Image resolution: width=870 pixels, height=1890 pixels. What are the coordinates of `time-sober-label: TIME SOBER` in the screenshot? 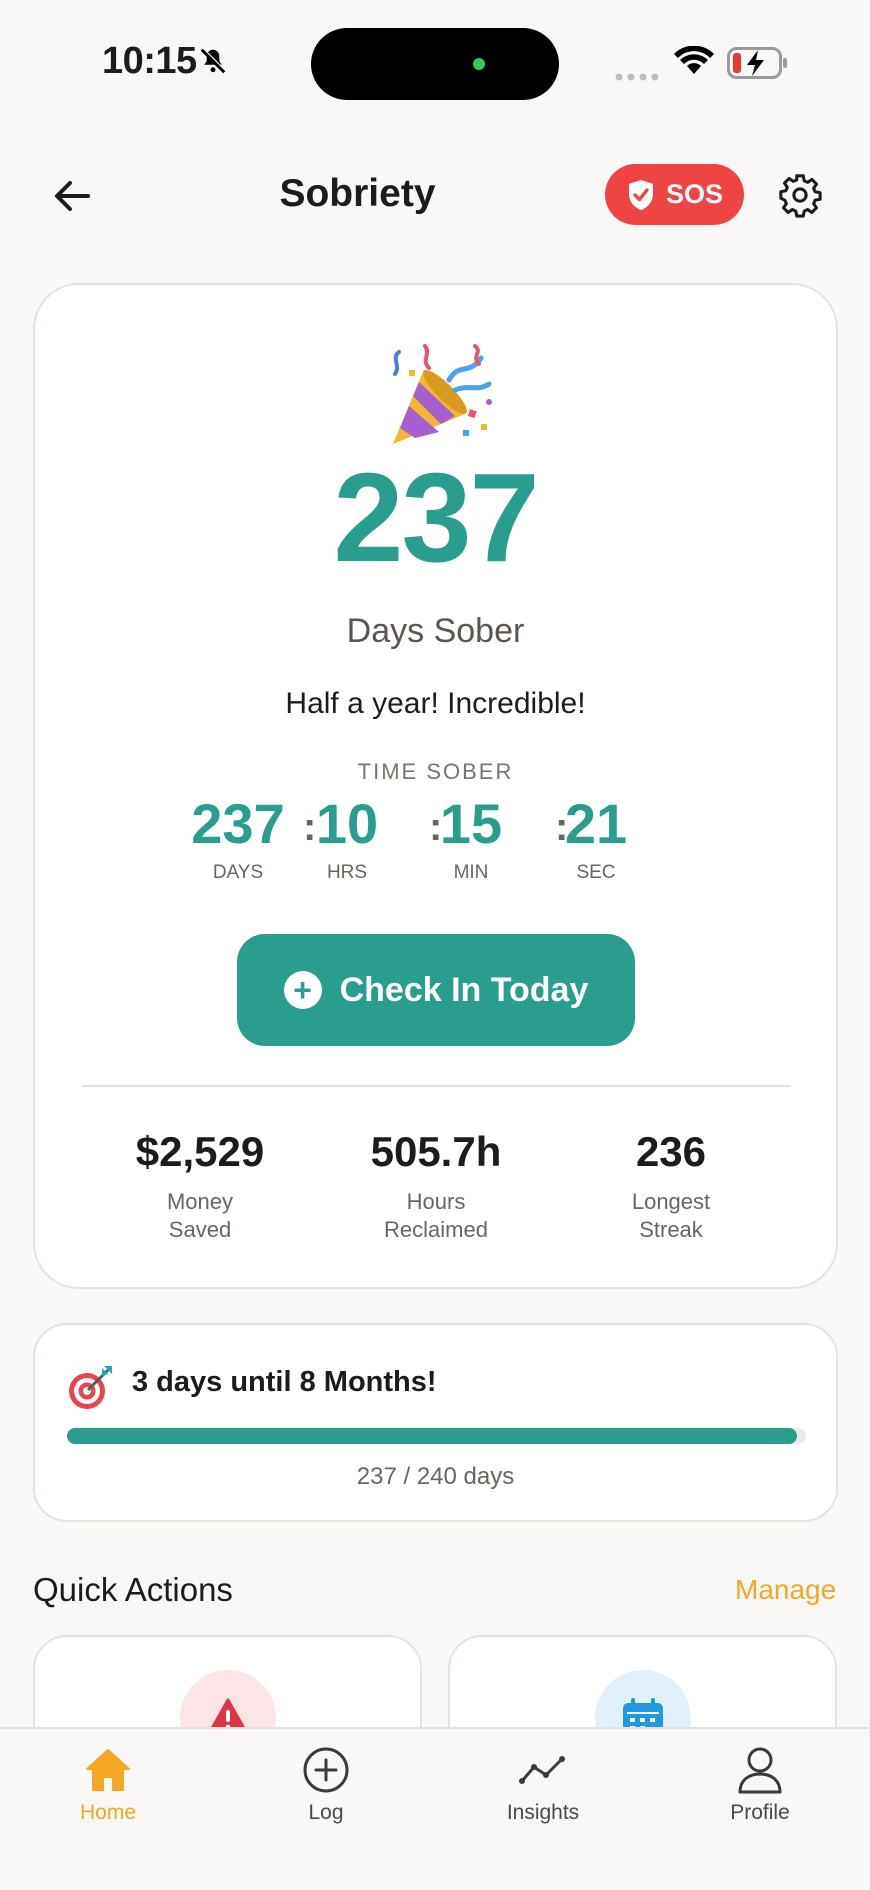 It's located at (435, 771).